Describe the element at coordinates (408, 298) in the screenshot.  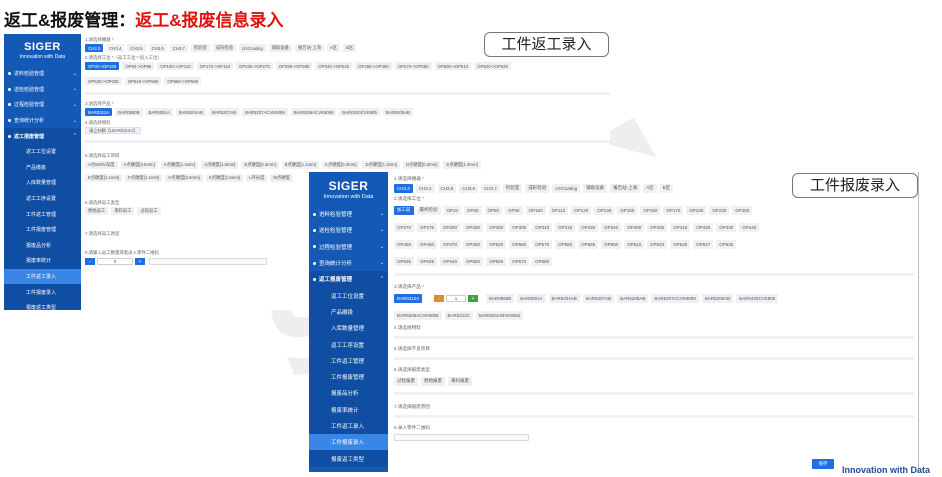
I see `product-option-selected: BAR0312A` at that location.